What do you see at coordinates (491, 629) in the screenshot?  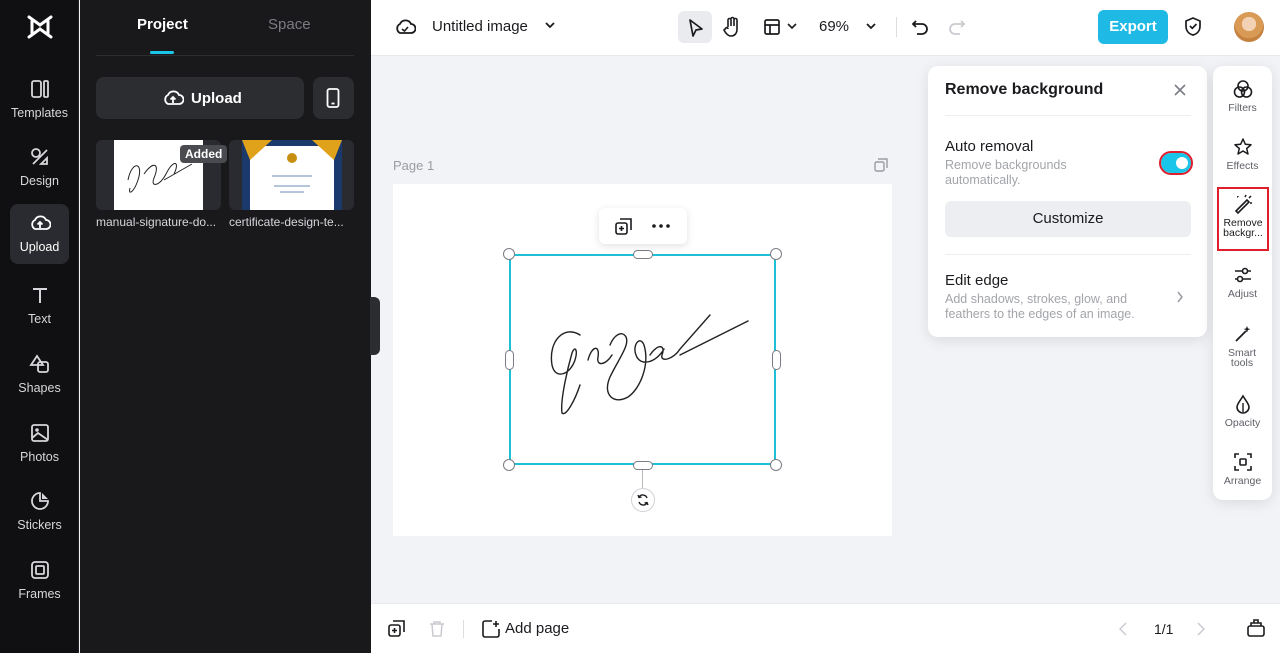 I see `add-page-icon` at bounding box center [491, 629].